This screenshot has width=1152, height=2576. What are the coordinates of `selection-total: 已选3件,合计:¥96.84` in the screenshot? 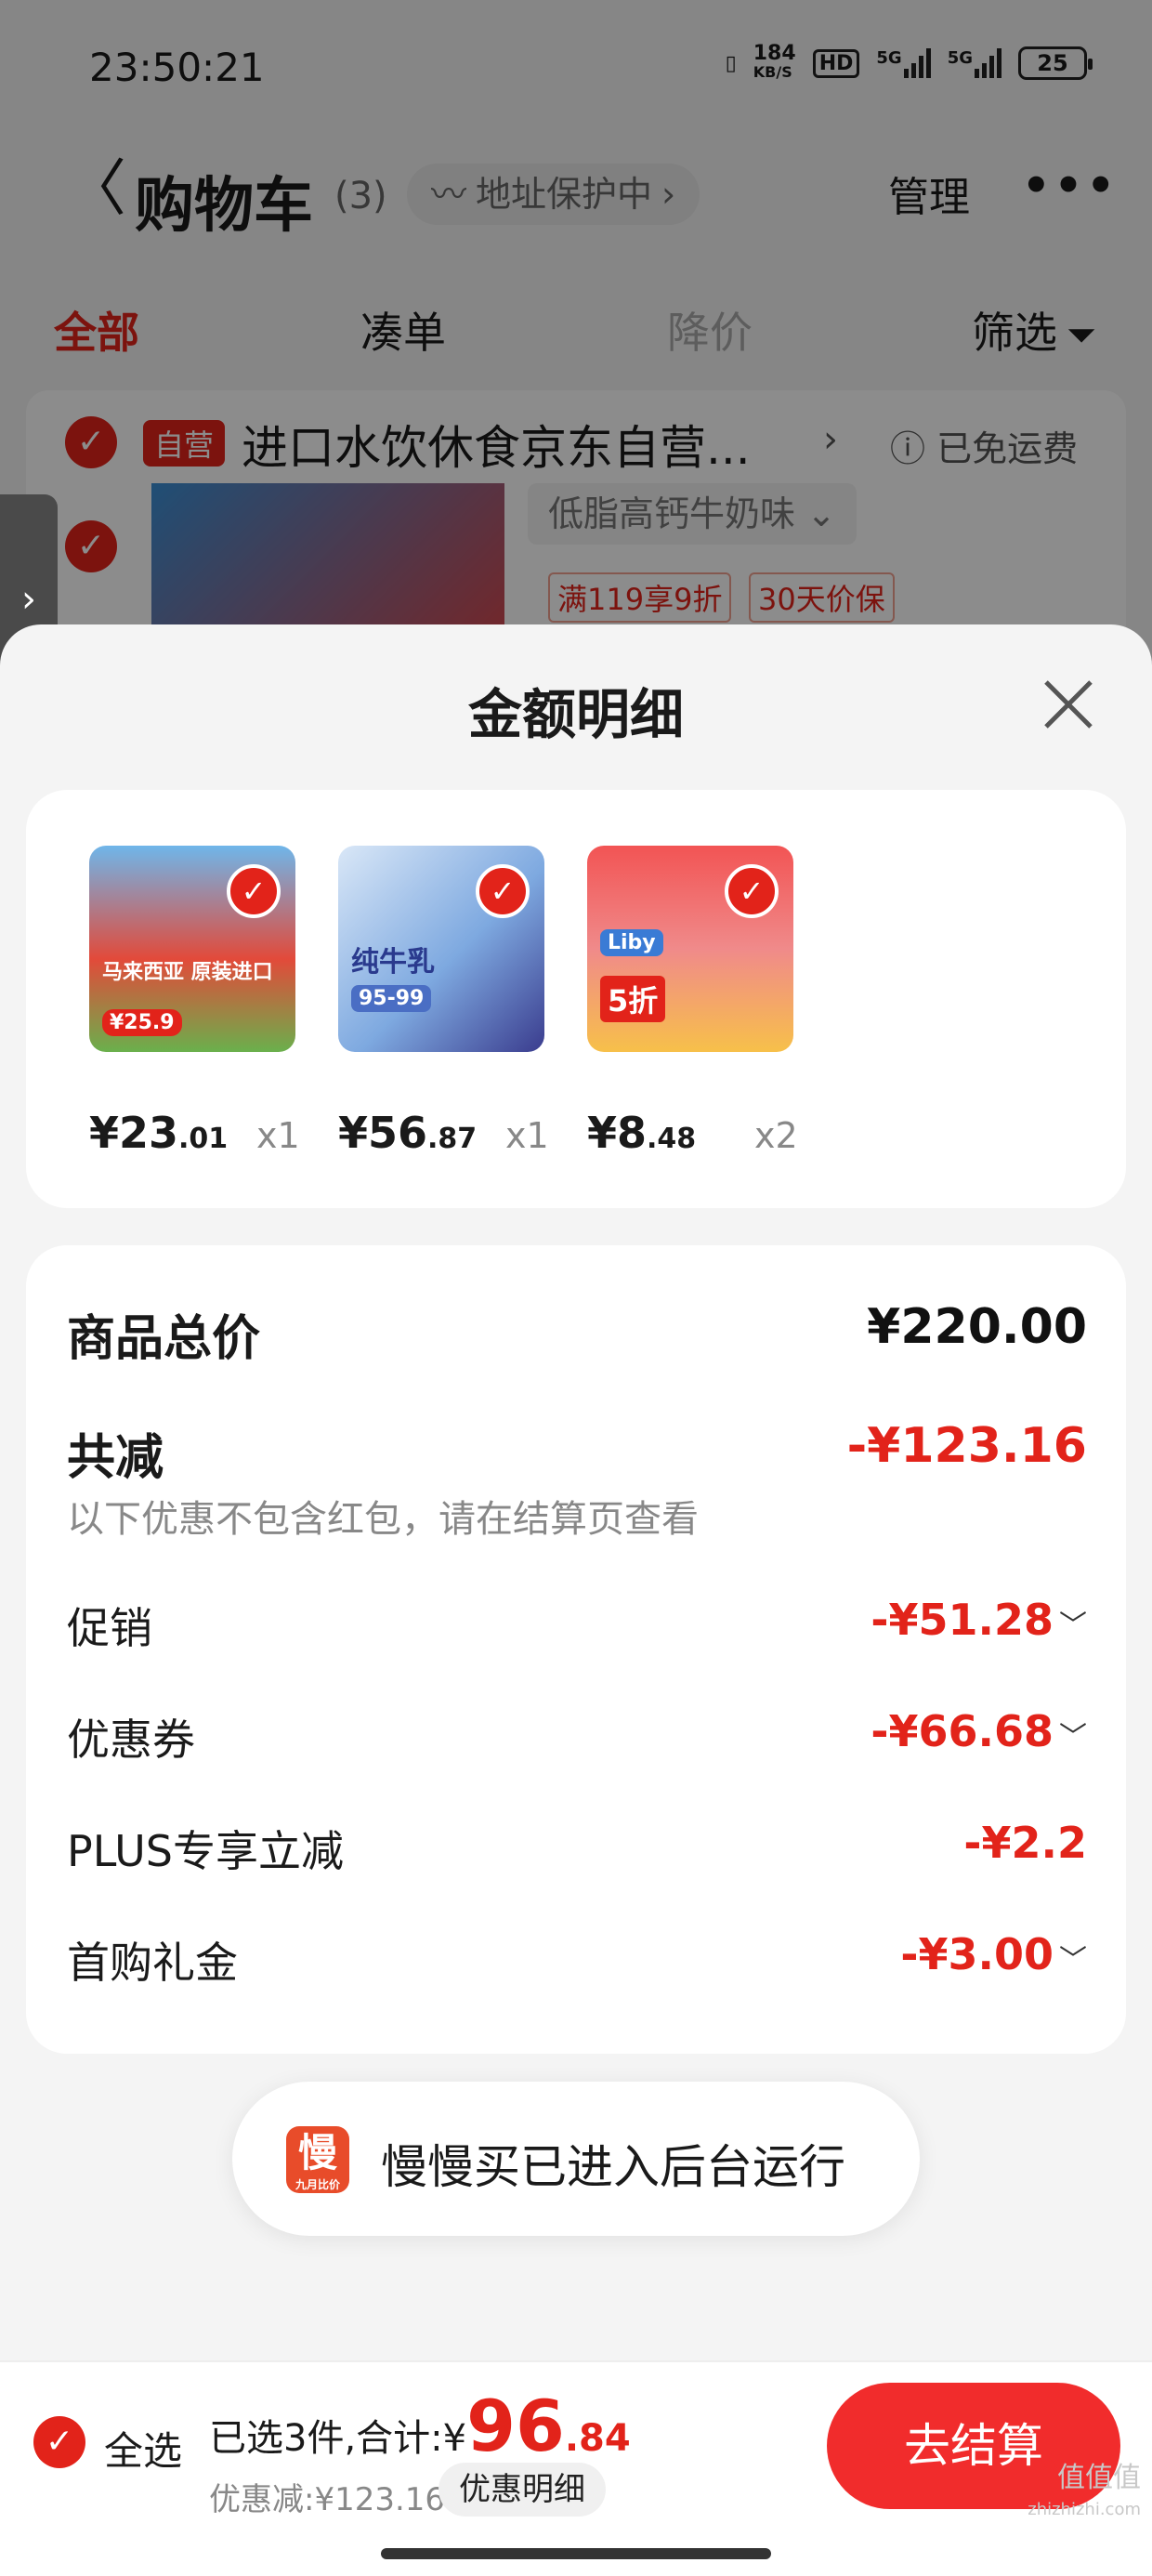 It's located at (420, 2426).